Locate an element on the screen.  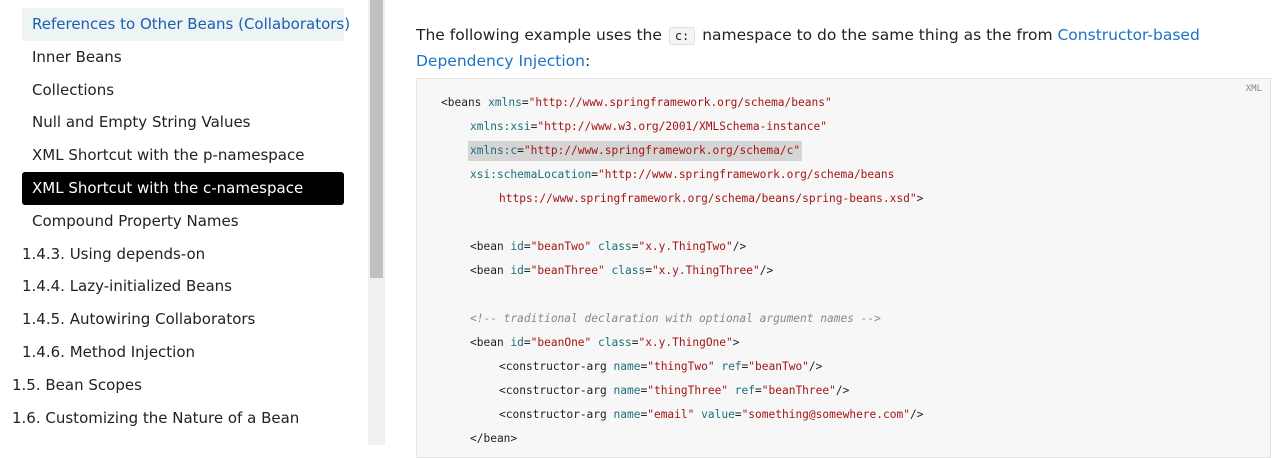
sidebar-item: 1.6. Customizing the Nature of a Bean is located at coordinates (150, 418).